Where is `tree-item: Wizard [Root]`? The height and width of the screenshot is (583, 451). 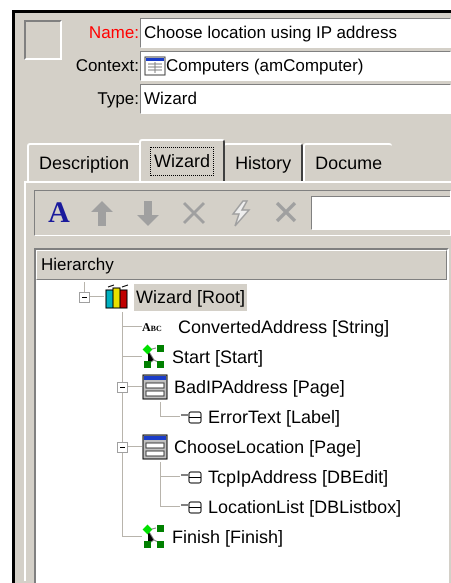 tree-item: Wizard [Root] is located at coordinates (191, 297).